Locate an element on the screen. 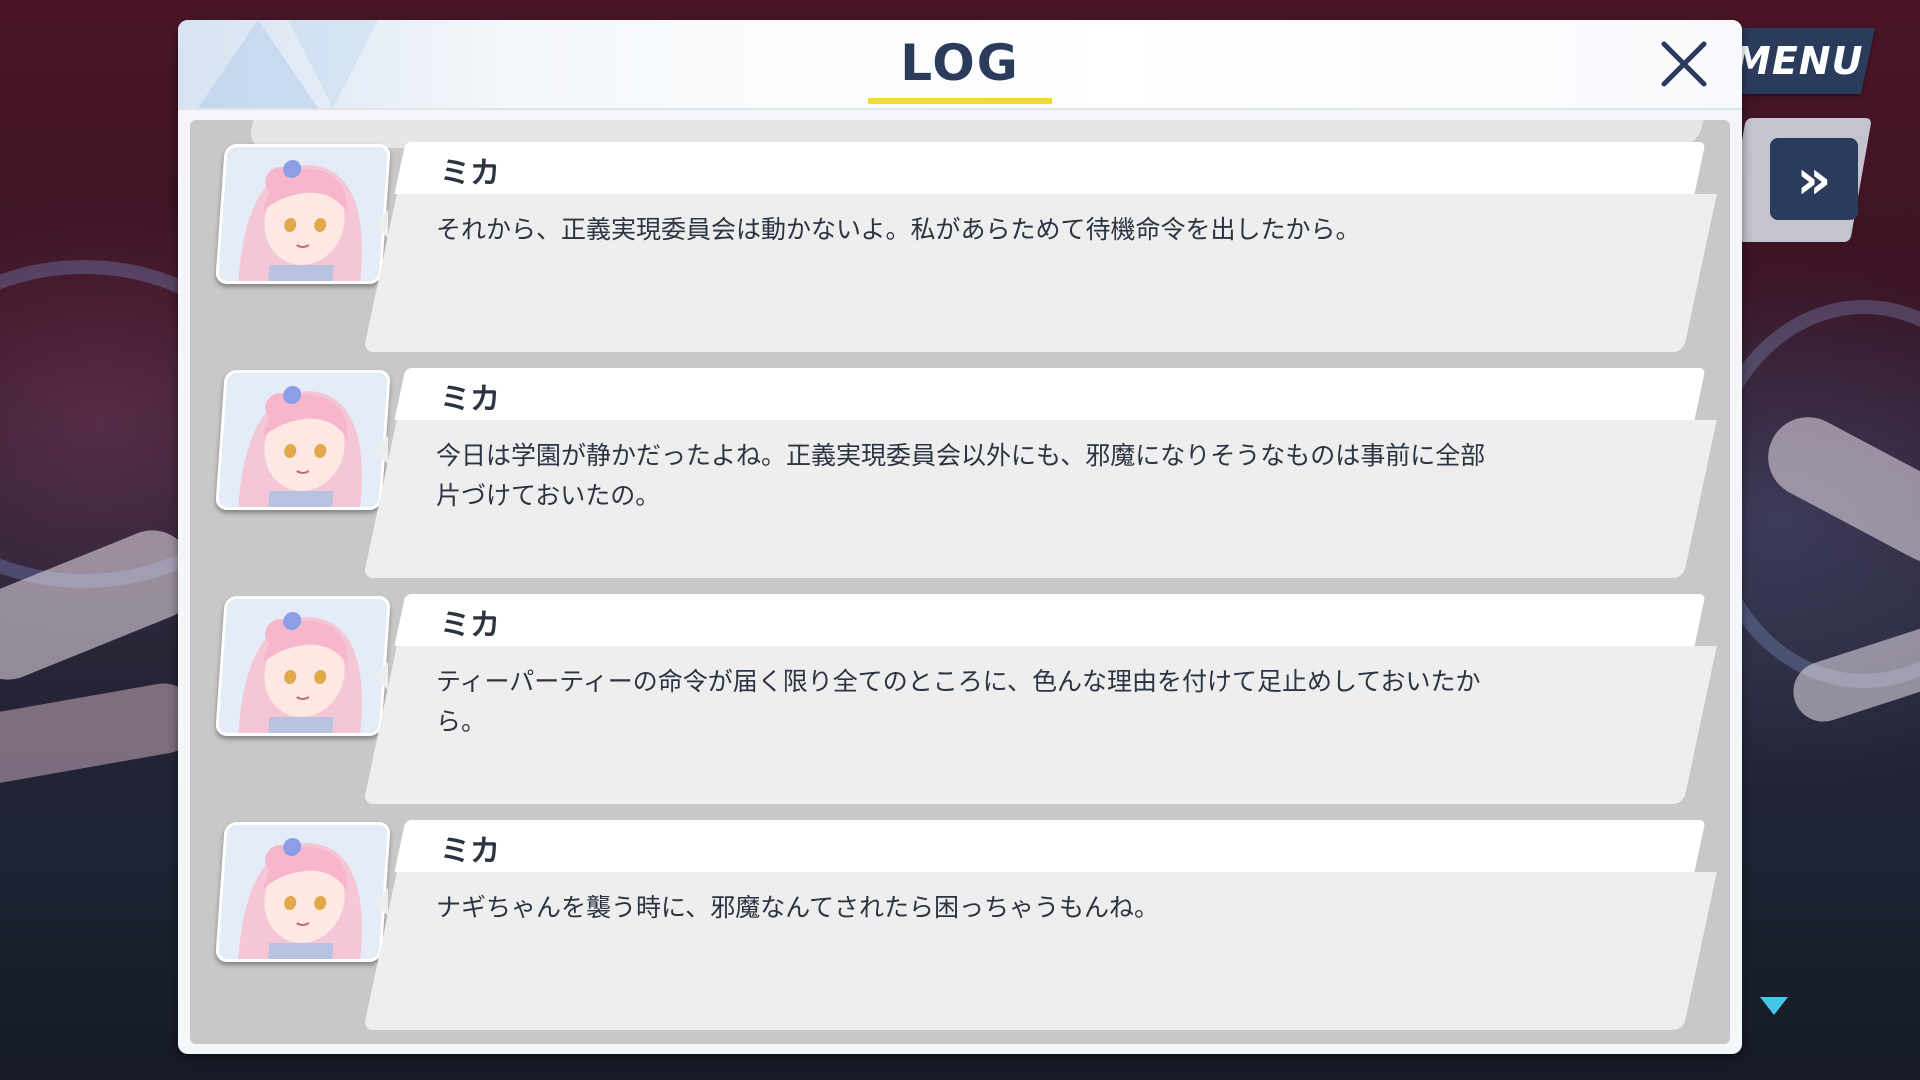 The height and width of the screenshot is (1080, 1920). log-panel-header: LOG is located at coordinates (960, 65).